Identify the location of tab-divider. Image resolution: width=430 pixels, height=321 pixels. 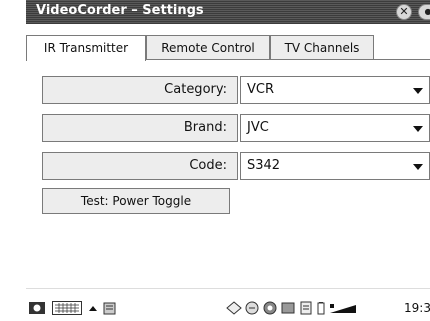
(288, 59).